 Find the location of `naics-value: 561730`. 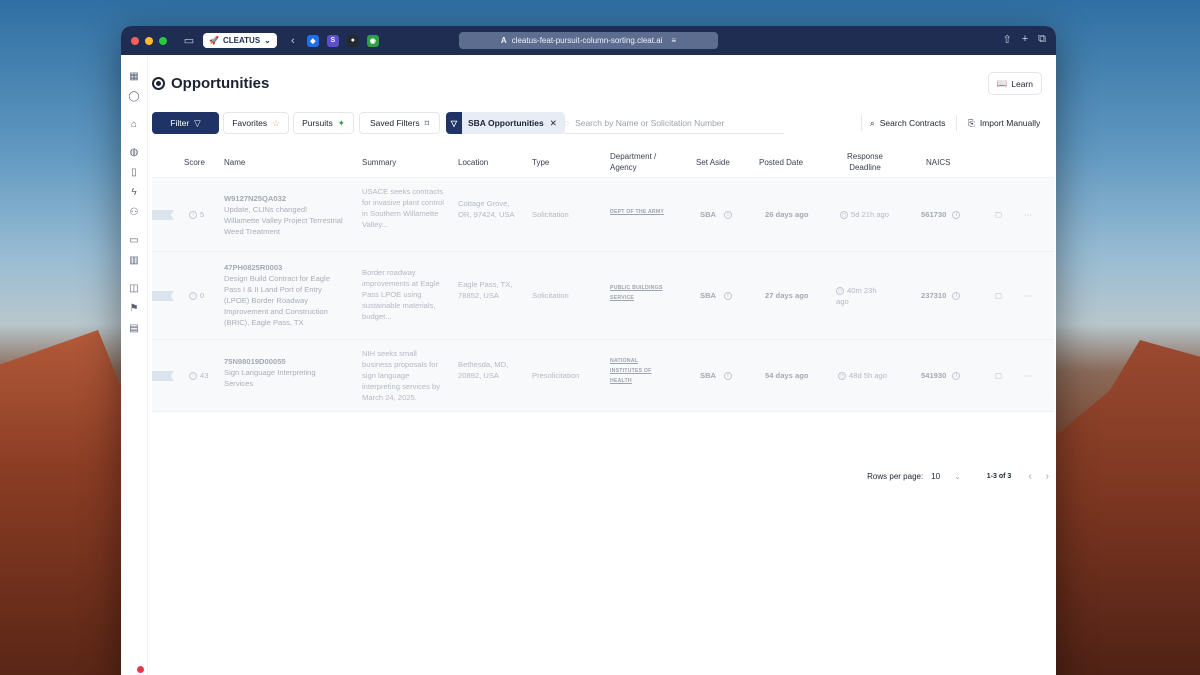

naics-value: 561730 is located at coordinates (934, 214).